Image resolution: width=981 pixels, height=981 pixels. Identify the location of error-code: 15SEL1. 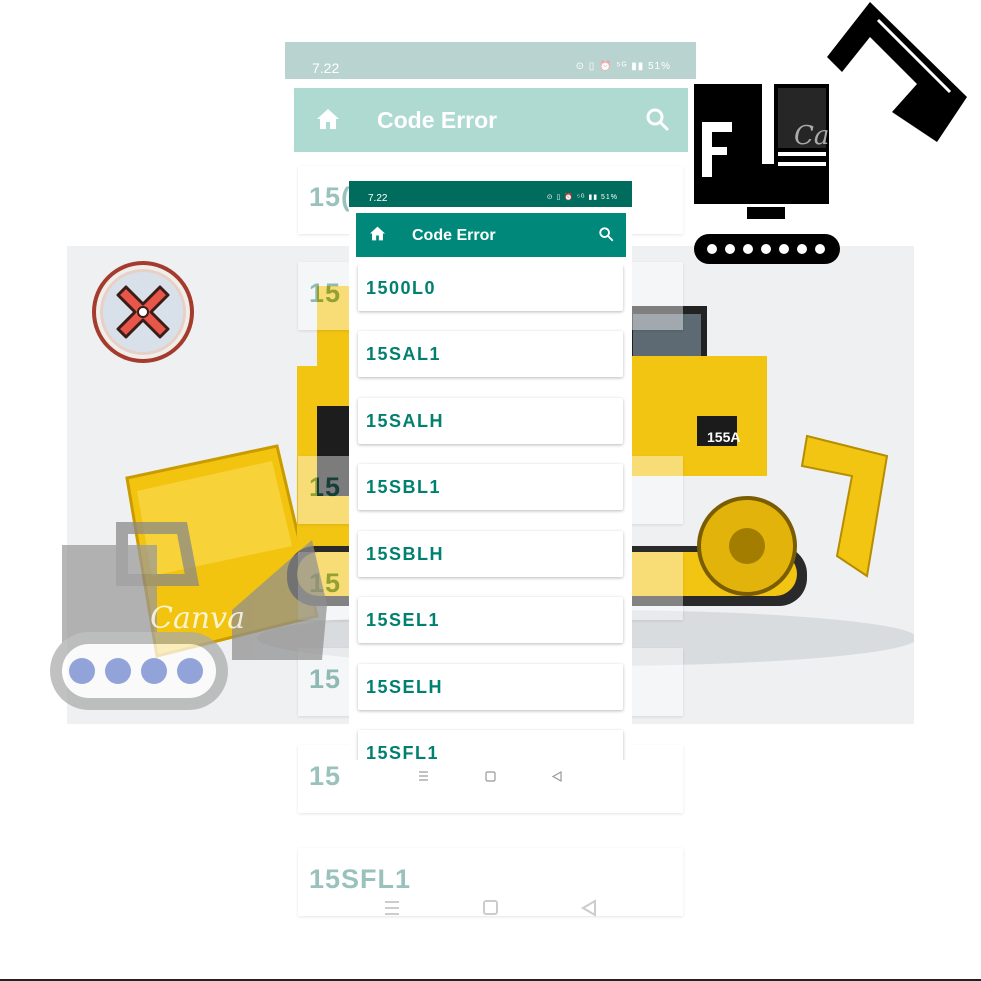
(403, 620).